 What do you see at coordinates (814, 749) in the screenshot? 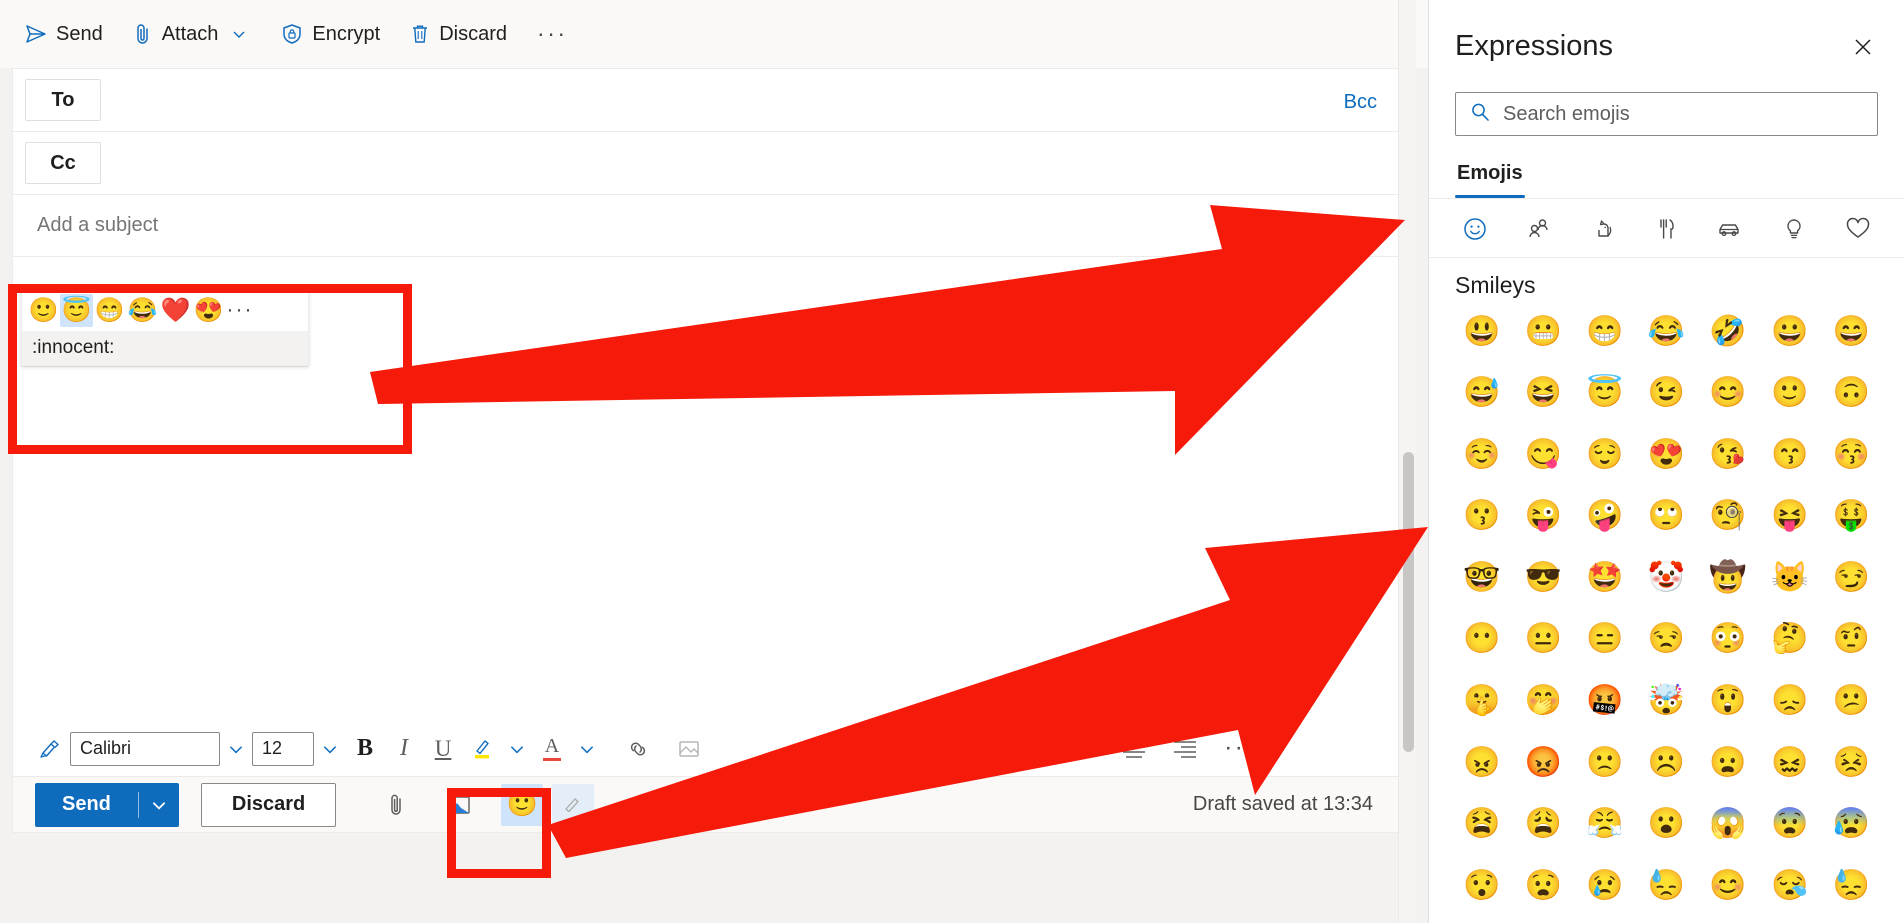
I see `bulleted-list-button` at bounding box center [814, 749].